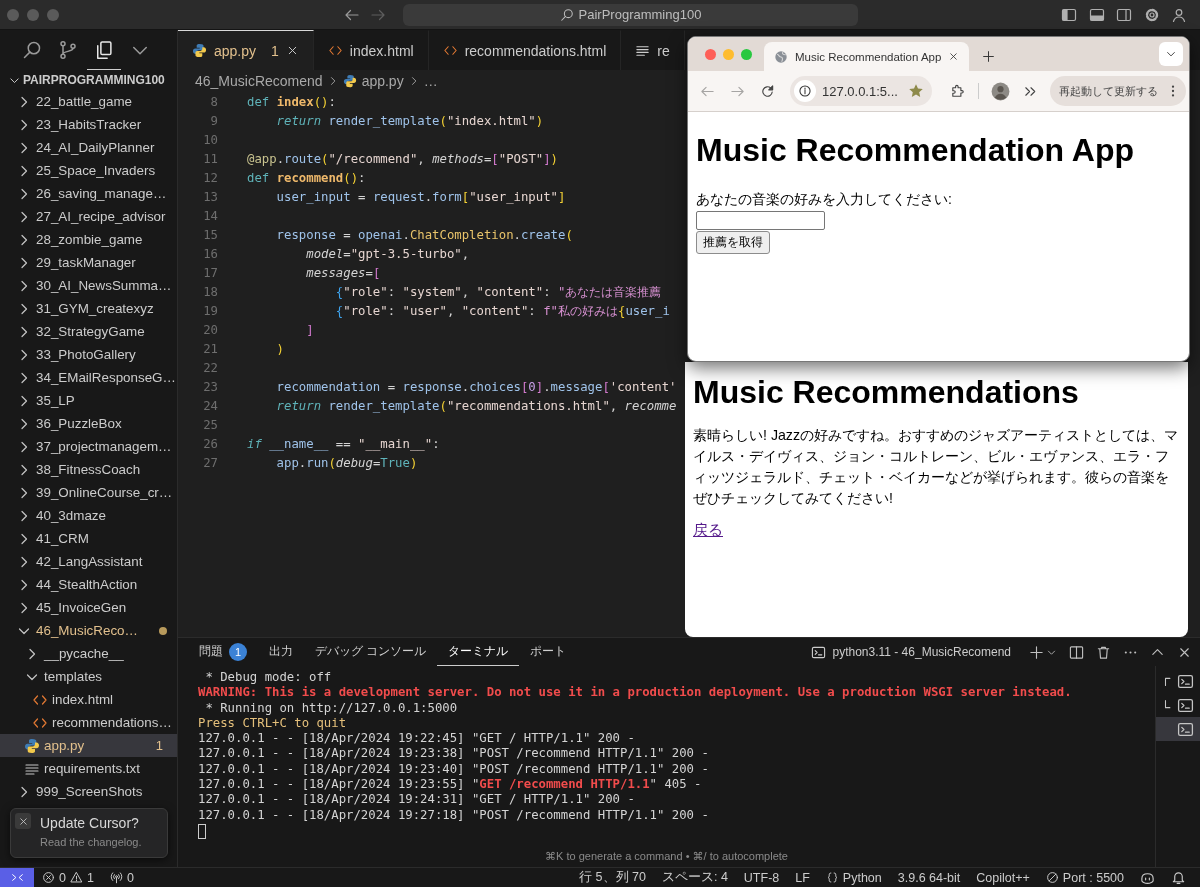 This screenshot has height=887, width=1200. What do you see at coordinates (88, 653) in the screenshot?
I see `tree-item: __pycache__` at bounding box center [88, 653].